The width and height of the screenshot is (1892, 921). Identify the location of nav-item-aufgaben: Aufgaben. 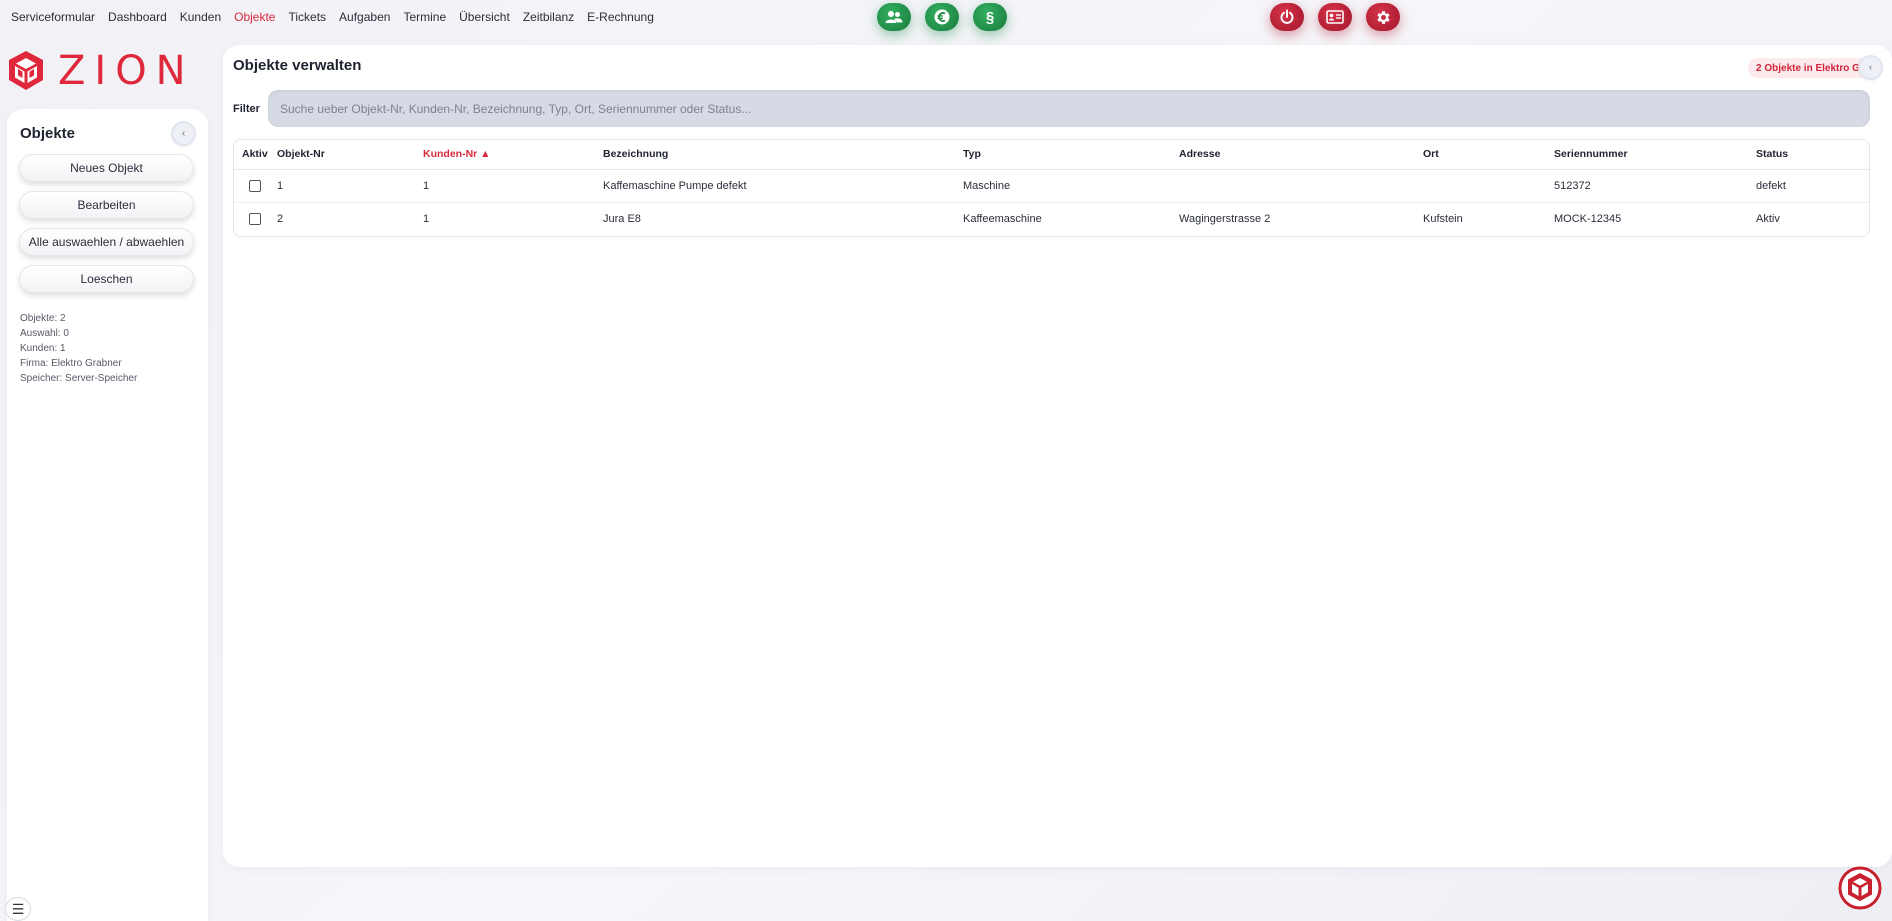
(364, 17).